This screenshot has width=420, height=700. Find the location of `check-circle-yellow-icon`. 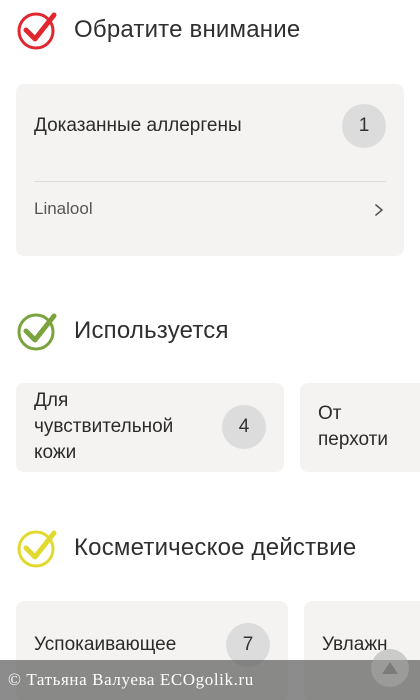

check-circle-yellow-icon is located at coordinates (37, 549).